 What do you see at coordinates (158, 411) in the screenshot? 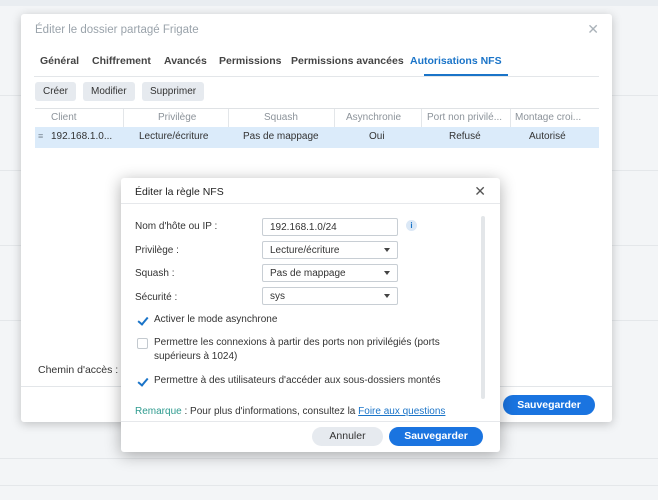
I see `remark-key: Remarque` at bounding box center [158, 411].